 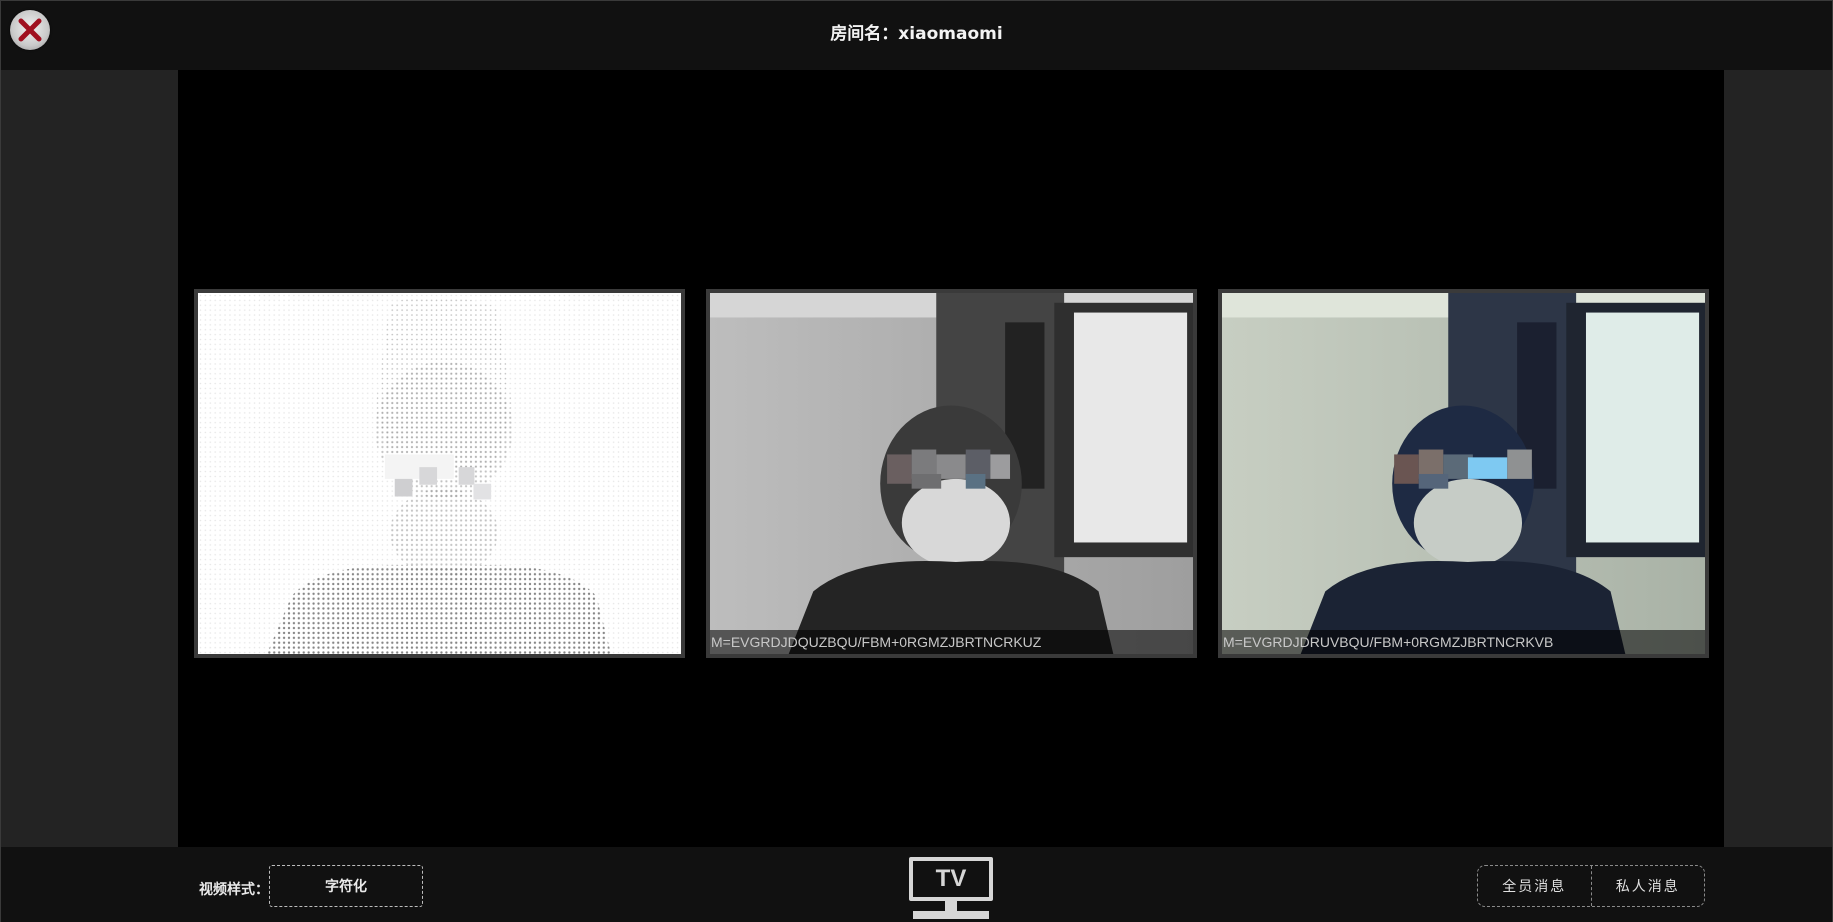 I want to click on tv-icon-text: TV, so click(x=951, y=878).